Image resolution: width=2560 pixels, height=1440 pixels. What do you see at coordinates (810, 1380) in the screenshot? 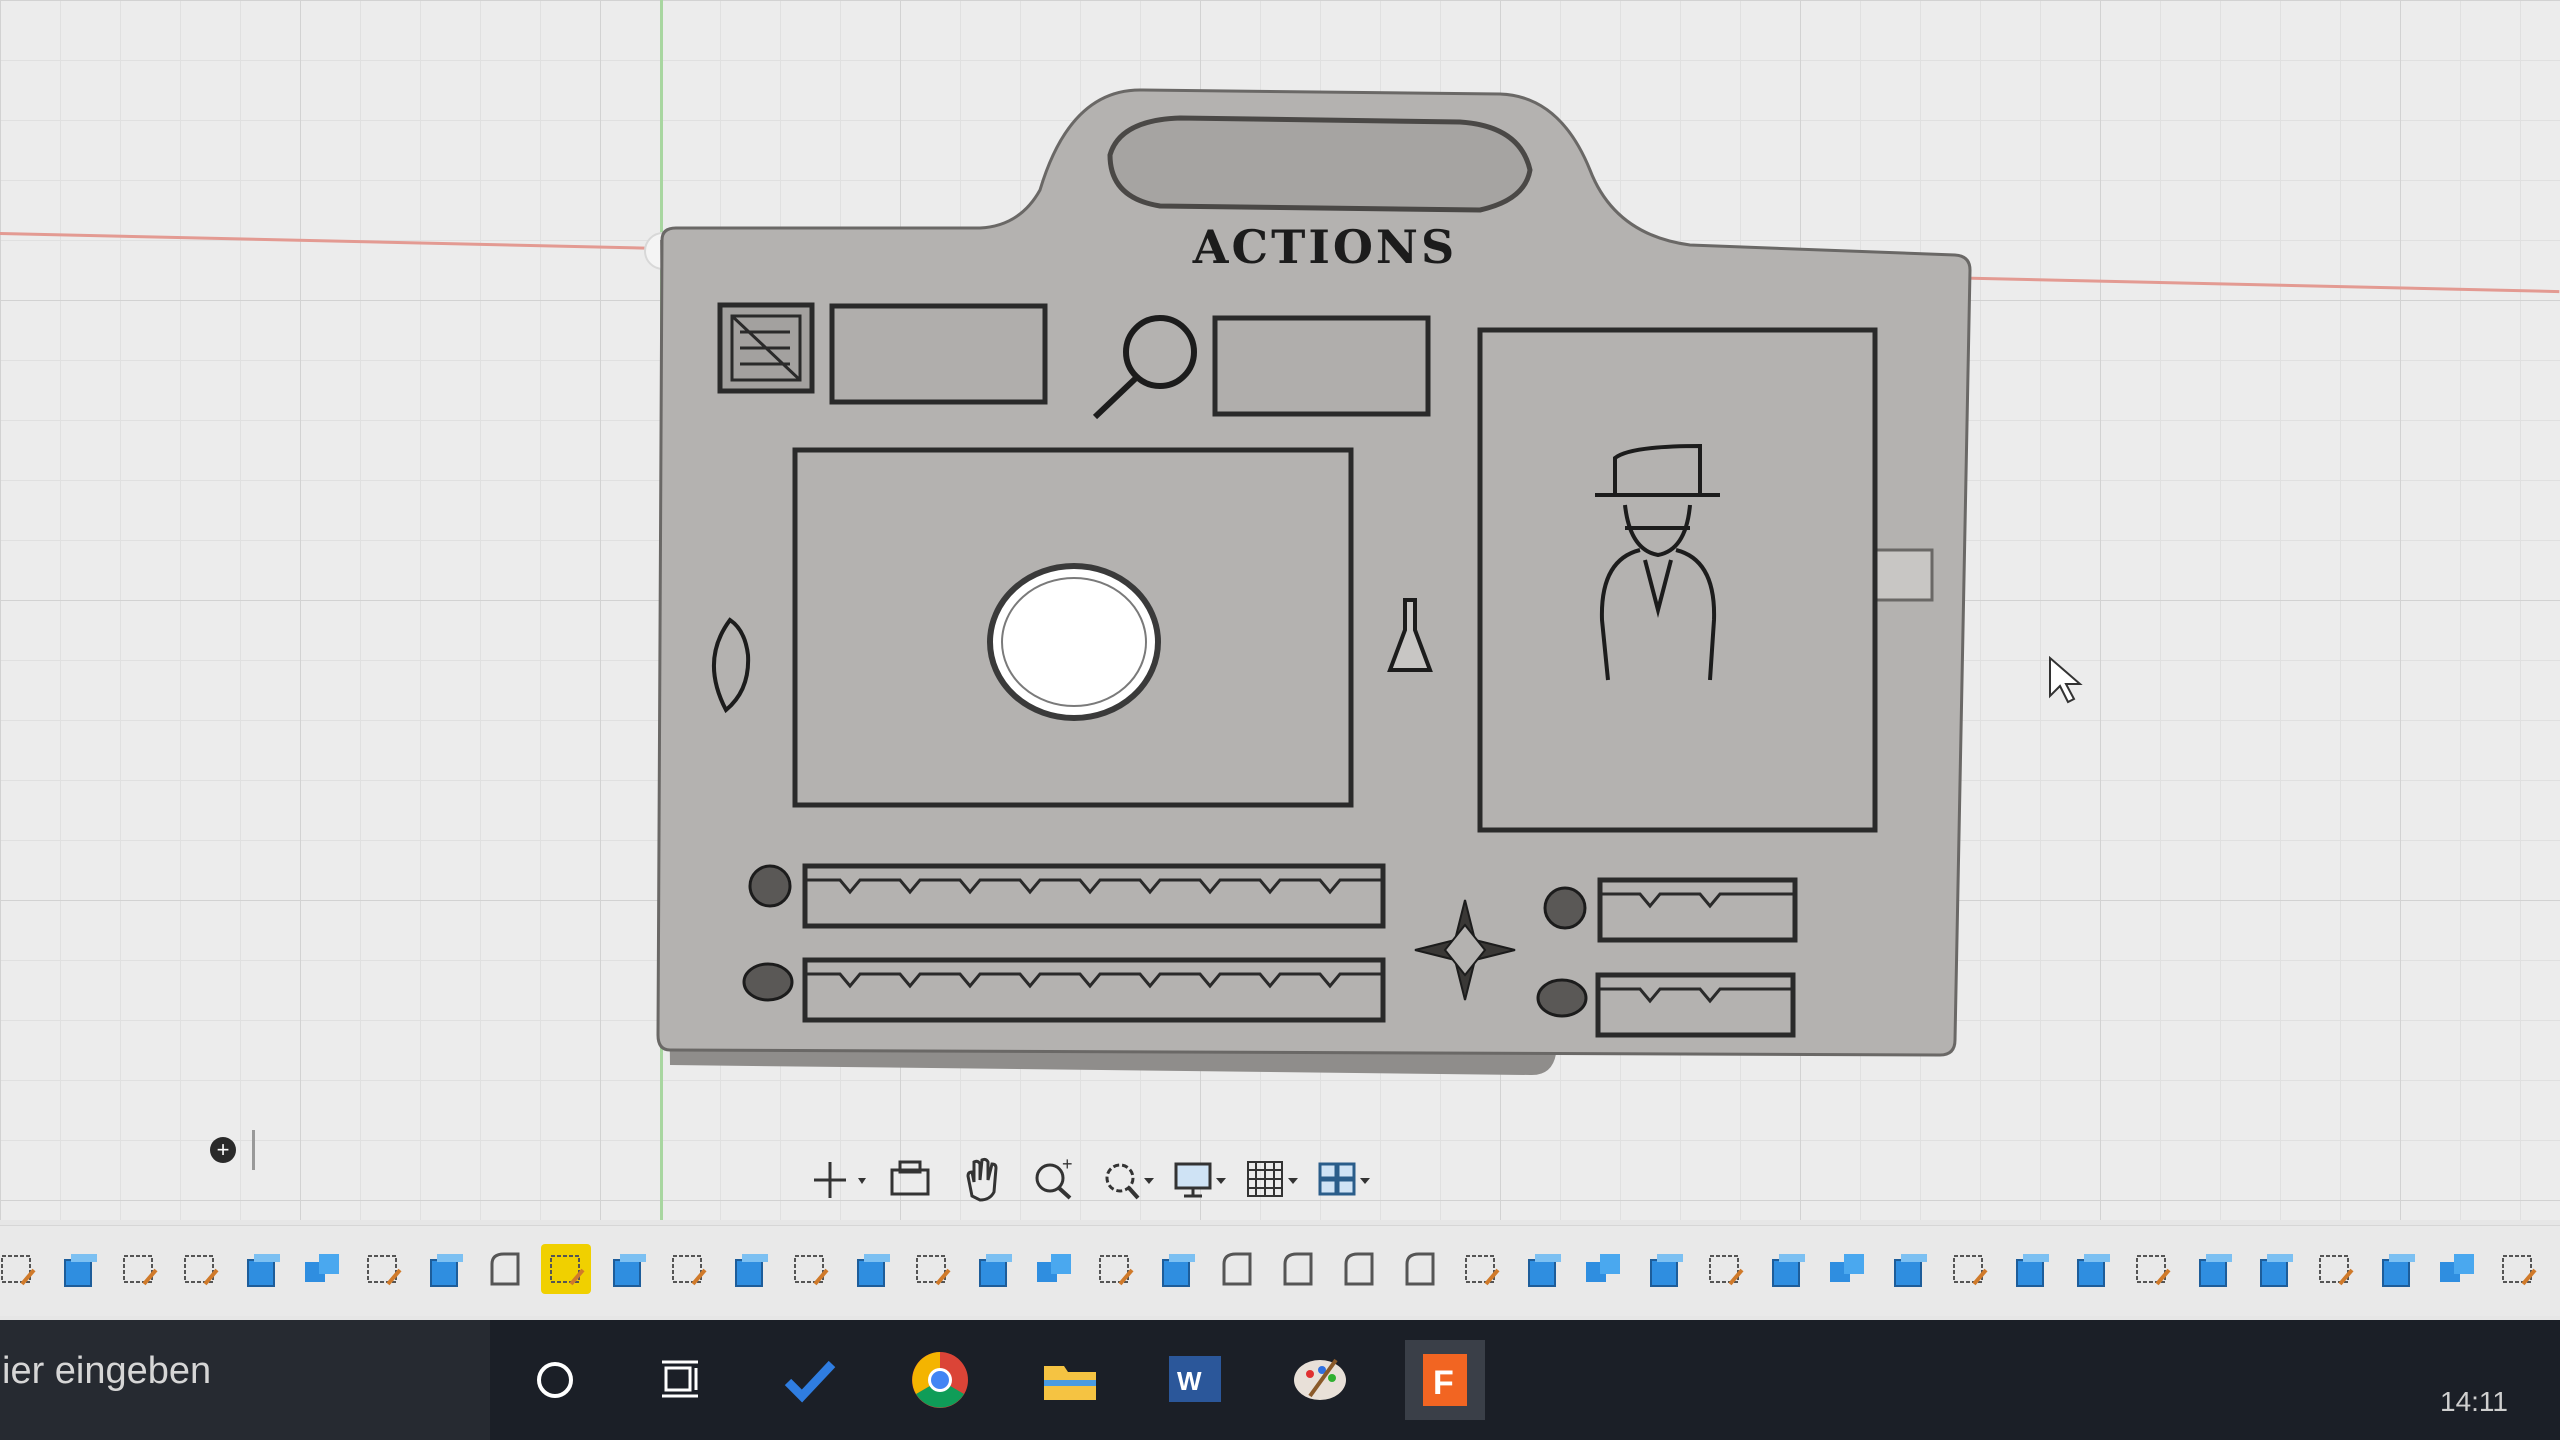
I see `todo-icon` at bounding box center [810, 1380].